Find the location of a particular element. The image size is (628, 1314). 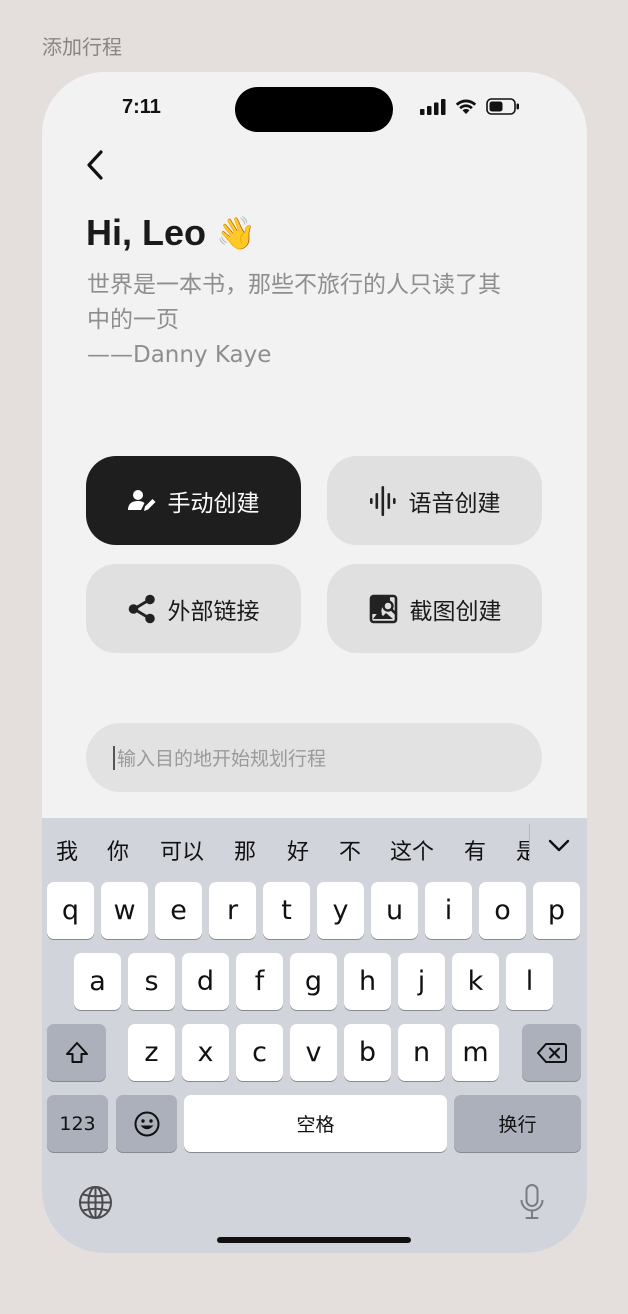

greeting-text: Hi, Leo is located at coordinates (146, 232).